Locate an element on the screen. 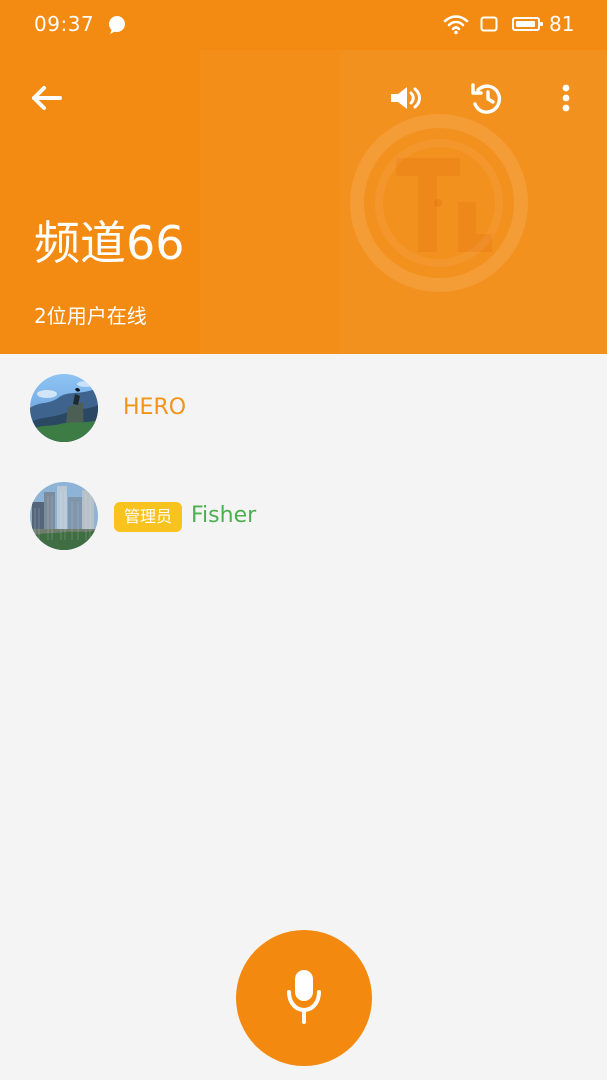  channel-title: 频道66 is located at coordinates (109, 243).